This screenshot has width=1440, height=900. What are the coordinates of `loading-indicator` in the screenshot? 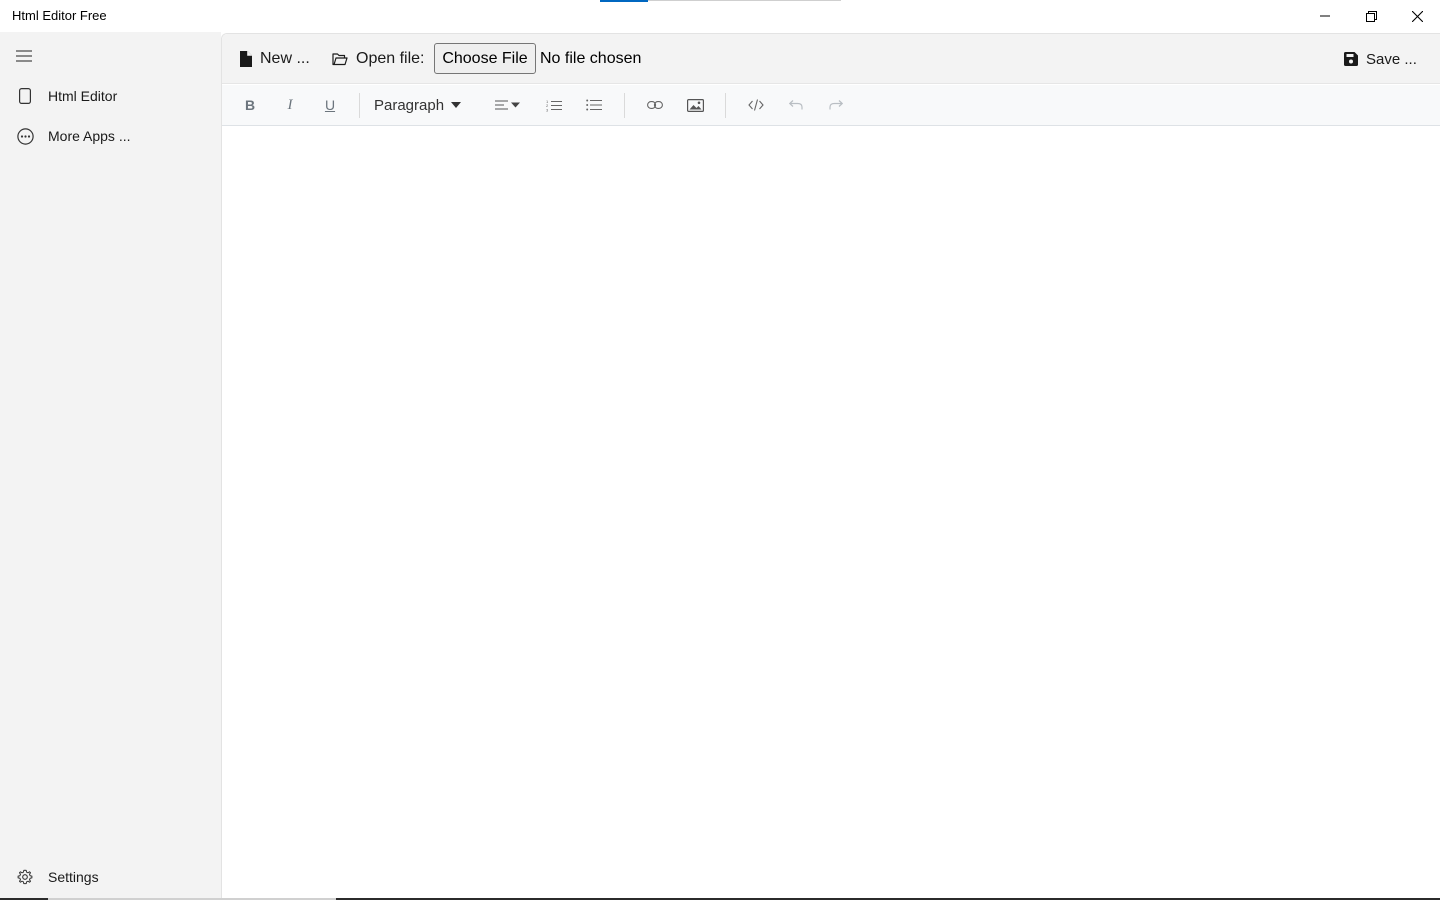 It's located at (624, 1).